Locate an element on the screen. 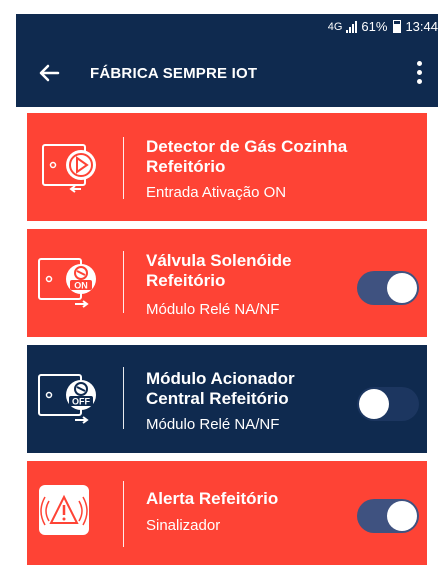 The width and height of the screenshot is (438, 565). back-button is located at coordinates (49, 73).